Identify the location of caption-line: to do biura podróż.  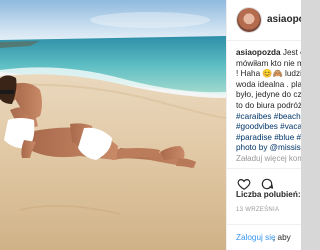
(268, 105).